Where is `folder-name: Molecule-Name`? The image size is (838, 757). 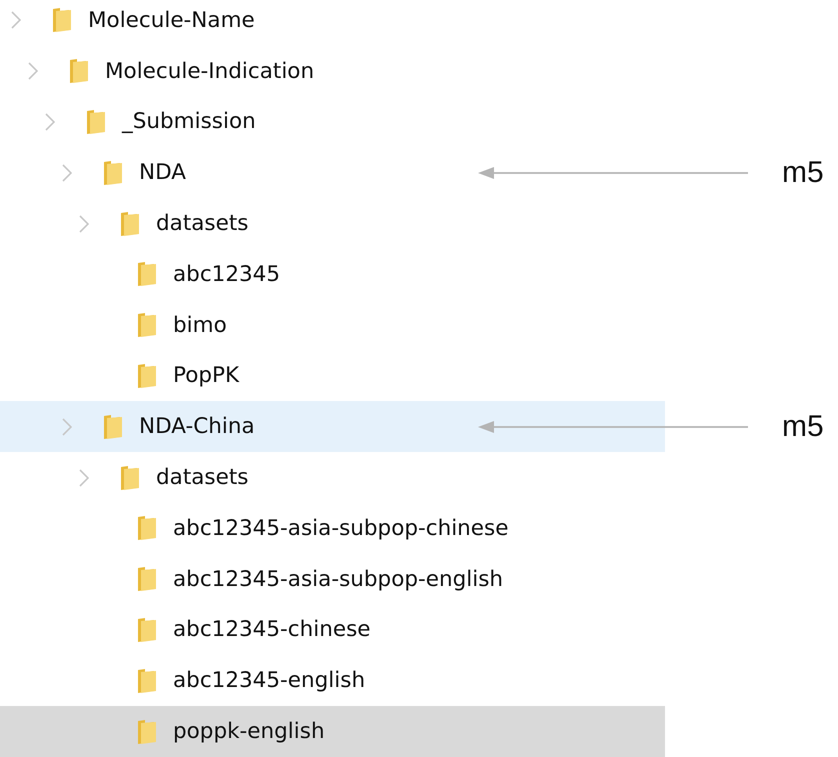
folder-name: Molecule-Name is located at coordinates (171, 20).